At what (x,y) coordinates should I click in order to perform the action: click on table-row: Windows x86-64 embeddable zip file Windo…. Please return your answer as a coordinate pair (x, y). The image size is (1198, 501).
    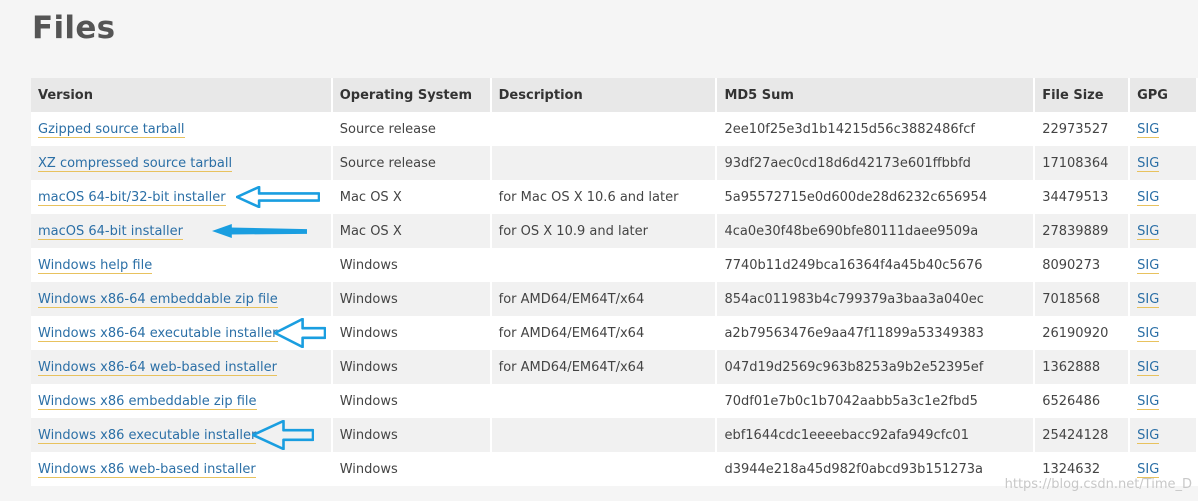
    Looking at the image, I should click on (614, 299).